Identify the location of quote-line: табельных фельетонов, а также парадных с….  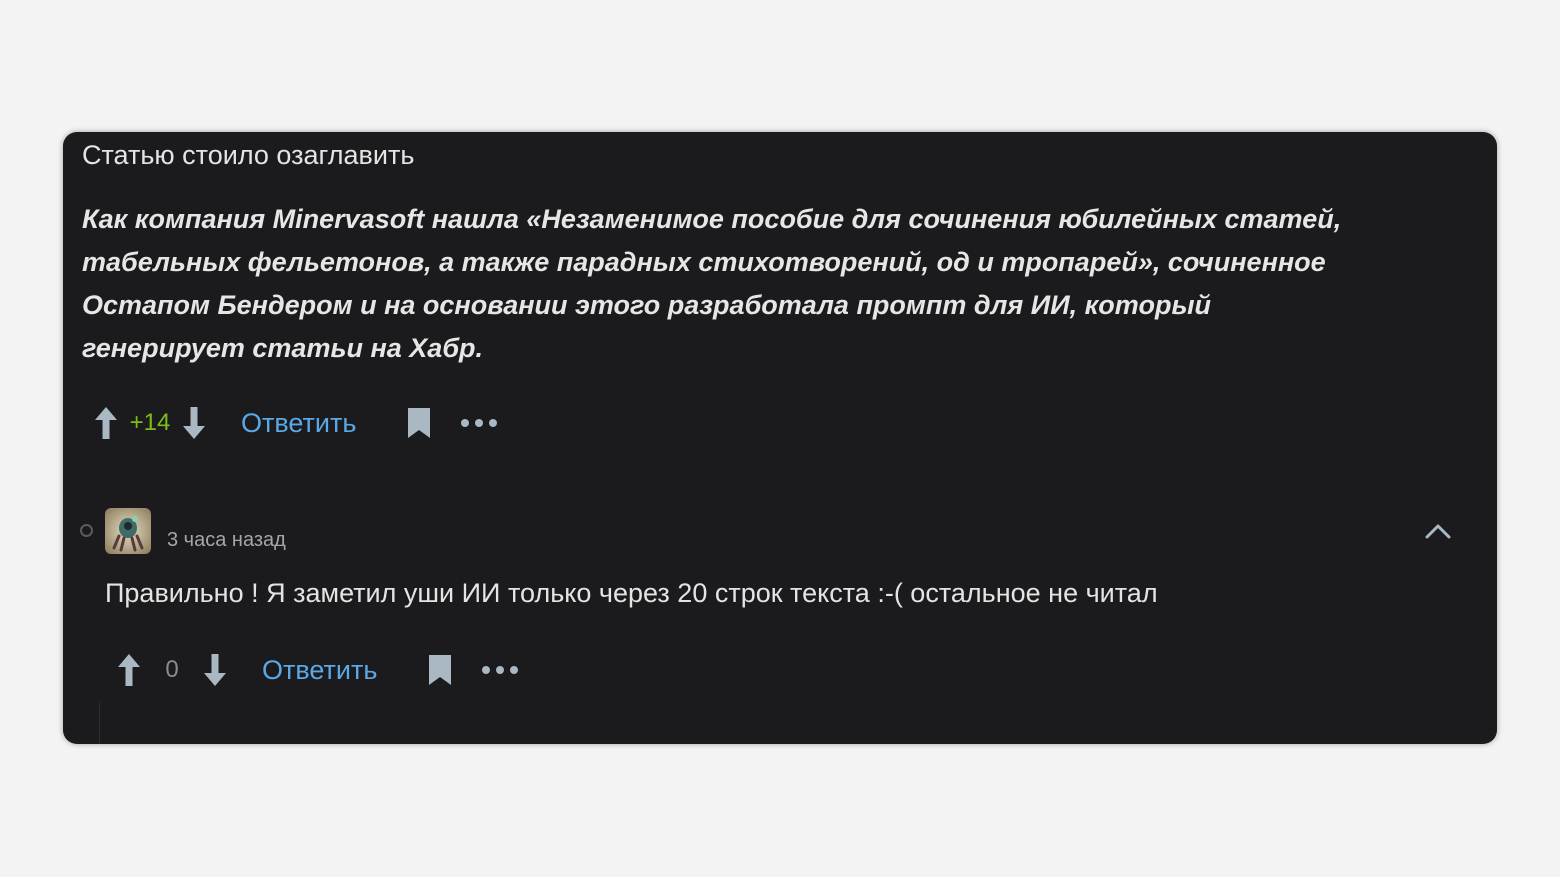
(704, 262).